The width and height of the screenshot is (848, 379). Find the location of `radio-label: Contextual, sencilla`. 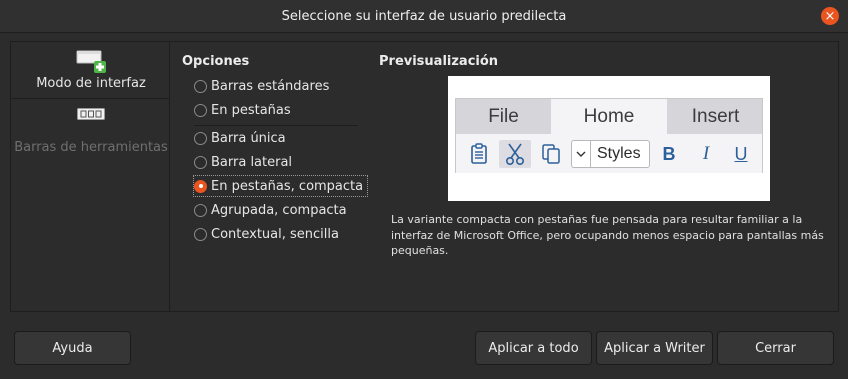

radio-label: Contextual, sencilla is located at coordinates (275, 234).